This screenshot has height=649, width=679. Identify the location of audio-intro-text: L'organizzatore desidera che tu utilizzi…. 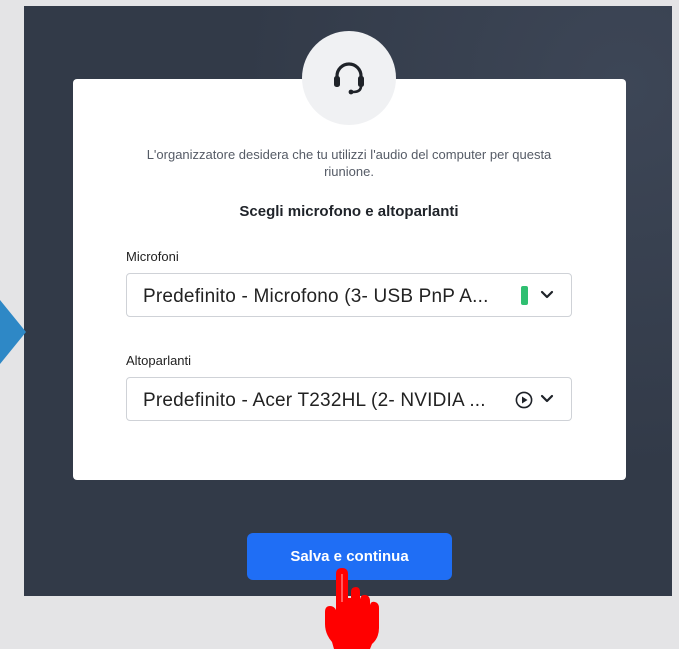
(349, 163).